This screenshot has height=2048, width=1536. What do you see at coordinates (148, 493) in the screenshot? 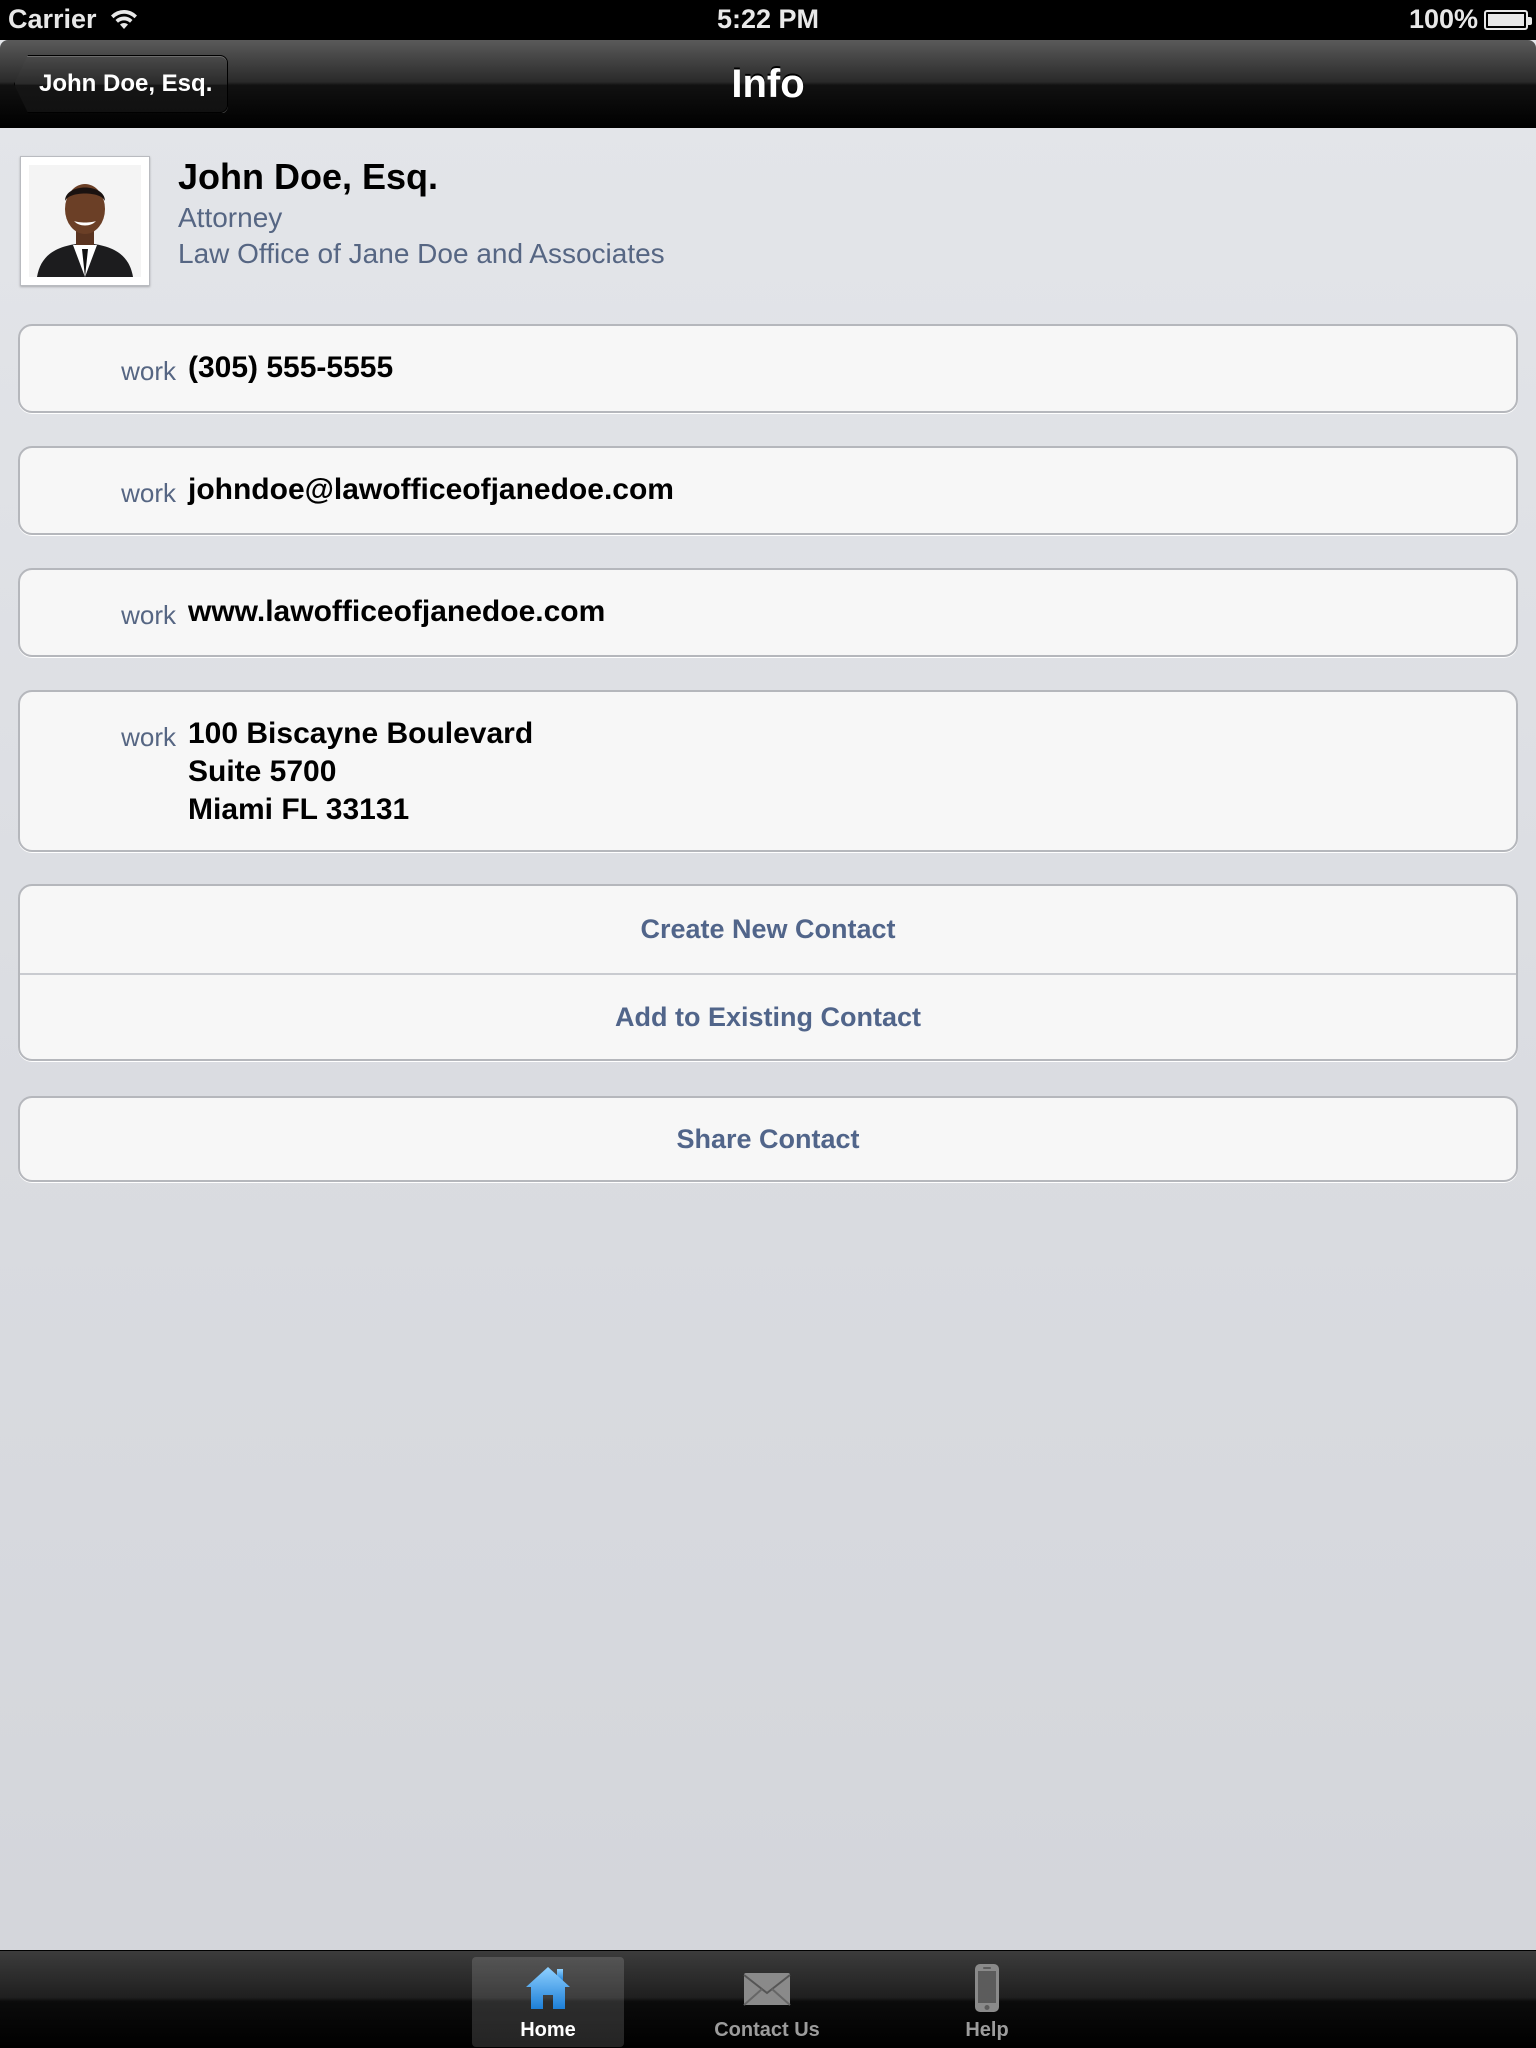
I see `email-label: work` at bounding box center [148, 493].